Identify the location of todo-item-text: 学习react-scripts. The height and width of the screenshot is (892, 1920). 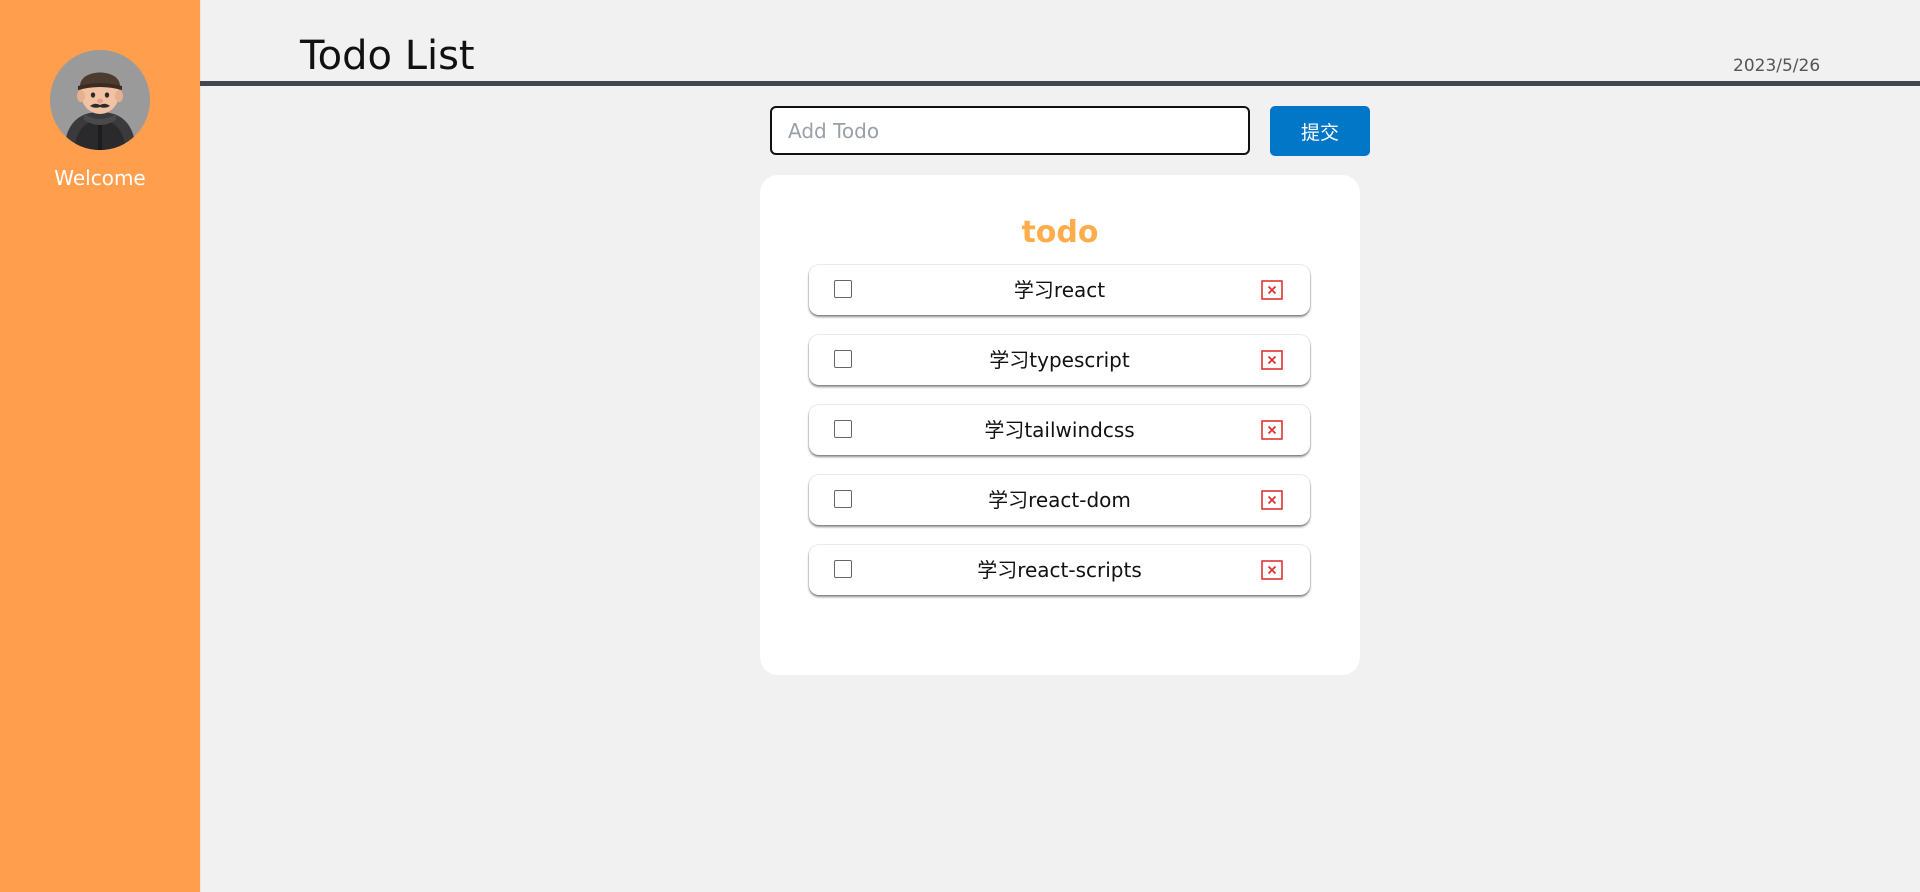
(1059, 570).